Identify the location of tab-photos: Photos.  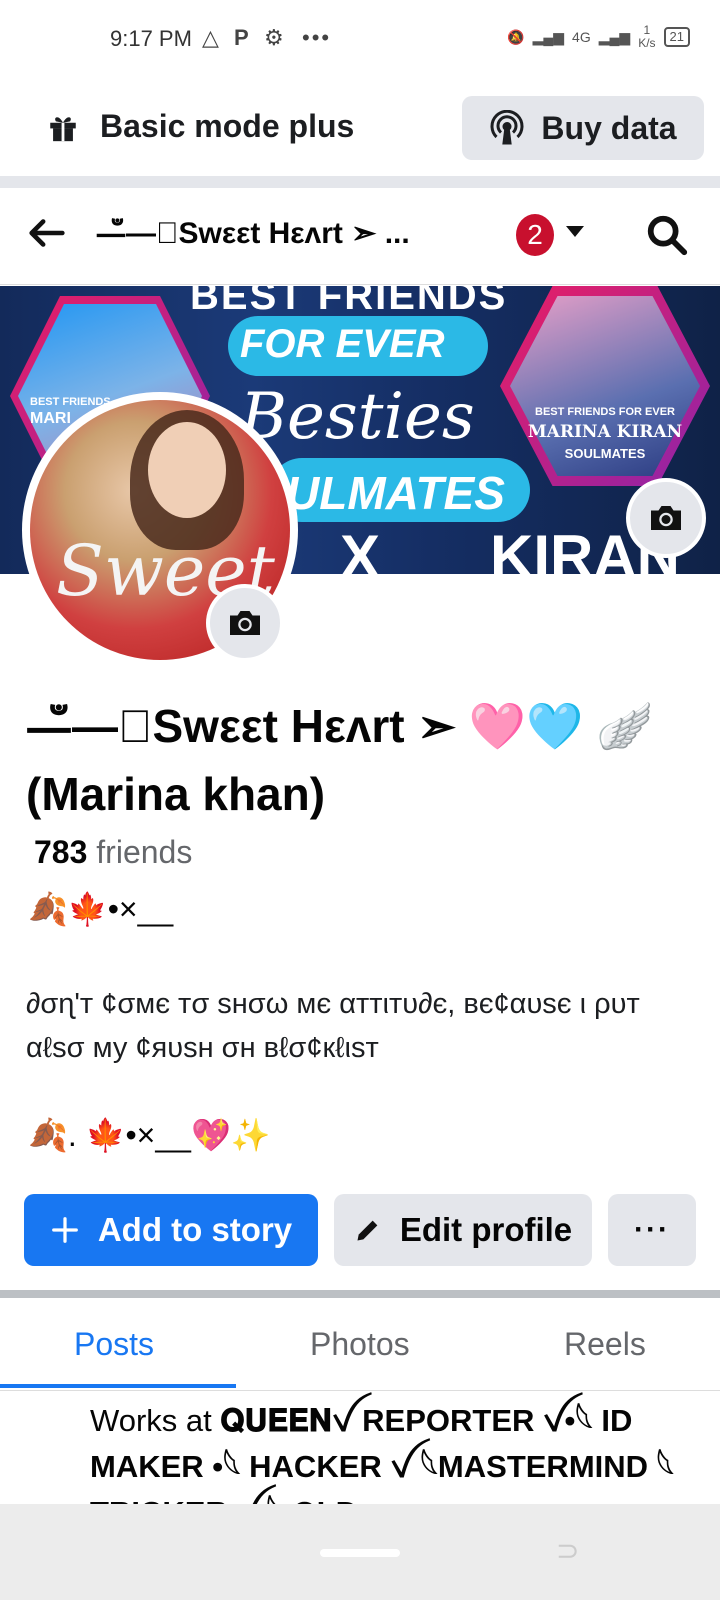
(360, 1344).